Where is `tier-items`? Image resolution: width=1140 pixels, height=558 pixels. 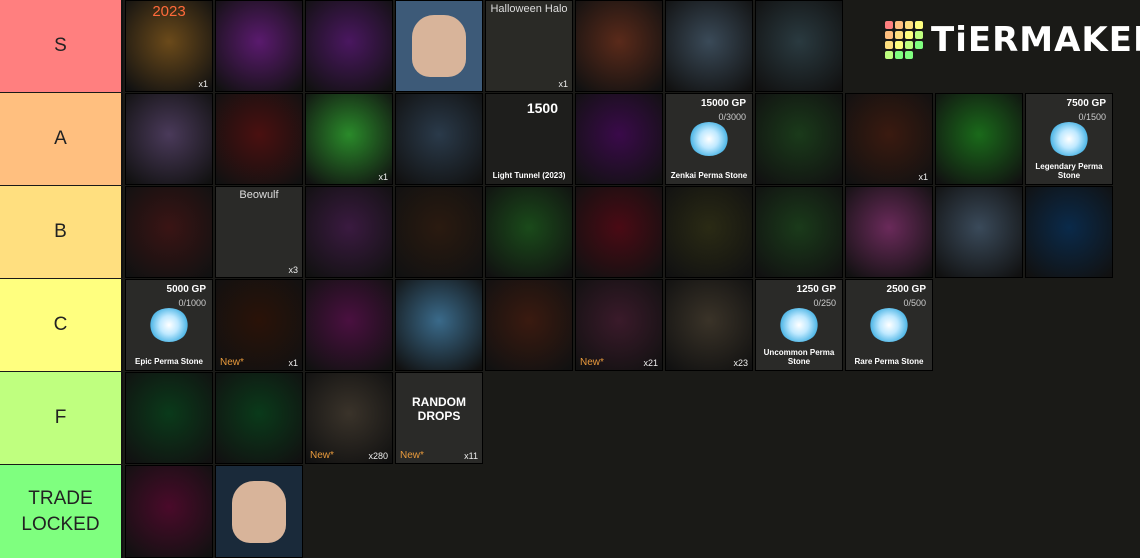 tier-items is located at coordinates (631, 511).